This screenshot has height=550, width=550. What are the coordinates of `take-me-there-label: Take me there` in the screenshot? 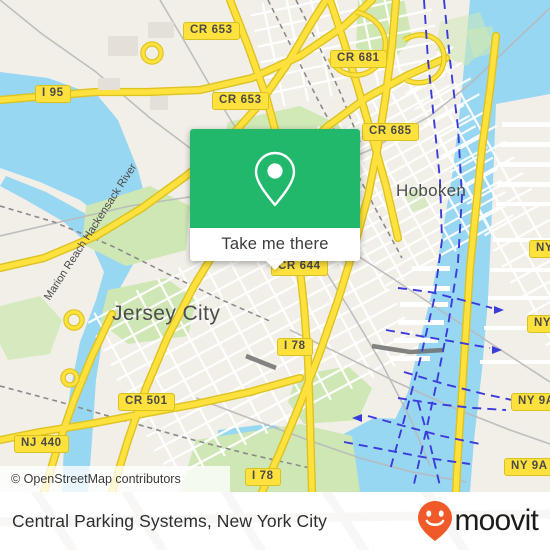 It's located at (275, 244).